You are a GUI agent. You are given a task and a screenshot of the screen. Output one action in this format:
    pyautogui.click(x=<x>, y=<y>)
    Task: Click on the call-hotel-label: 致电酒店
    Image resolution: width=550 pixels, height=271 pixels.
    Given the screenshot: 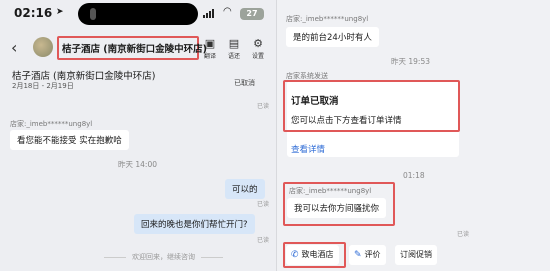 What is the action you would take?
    pyautogui.click(x=317, y=254)
    